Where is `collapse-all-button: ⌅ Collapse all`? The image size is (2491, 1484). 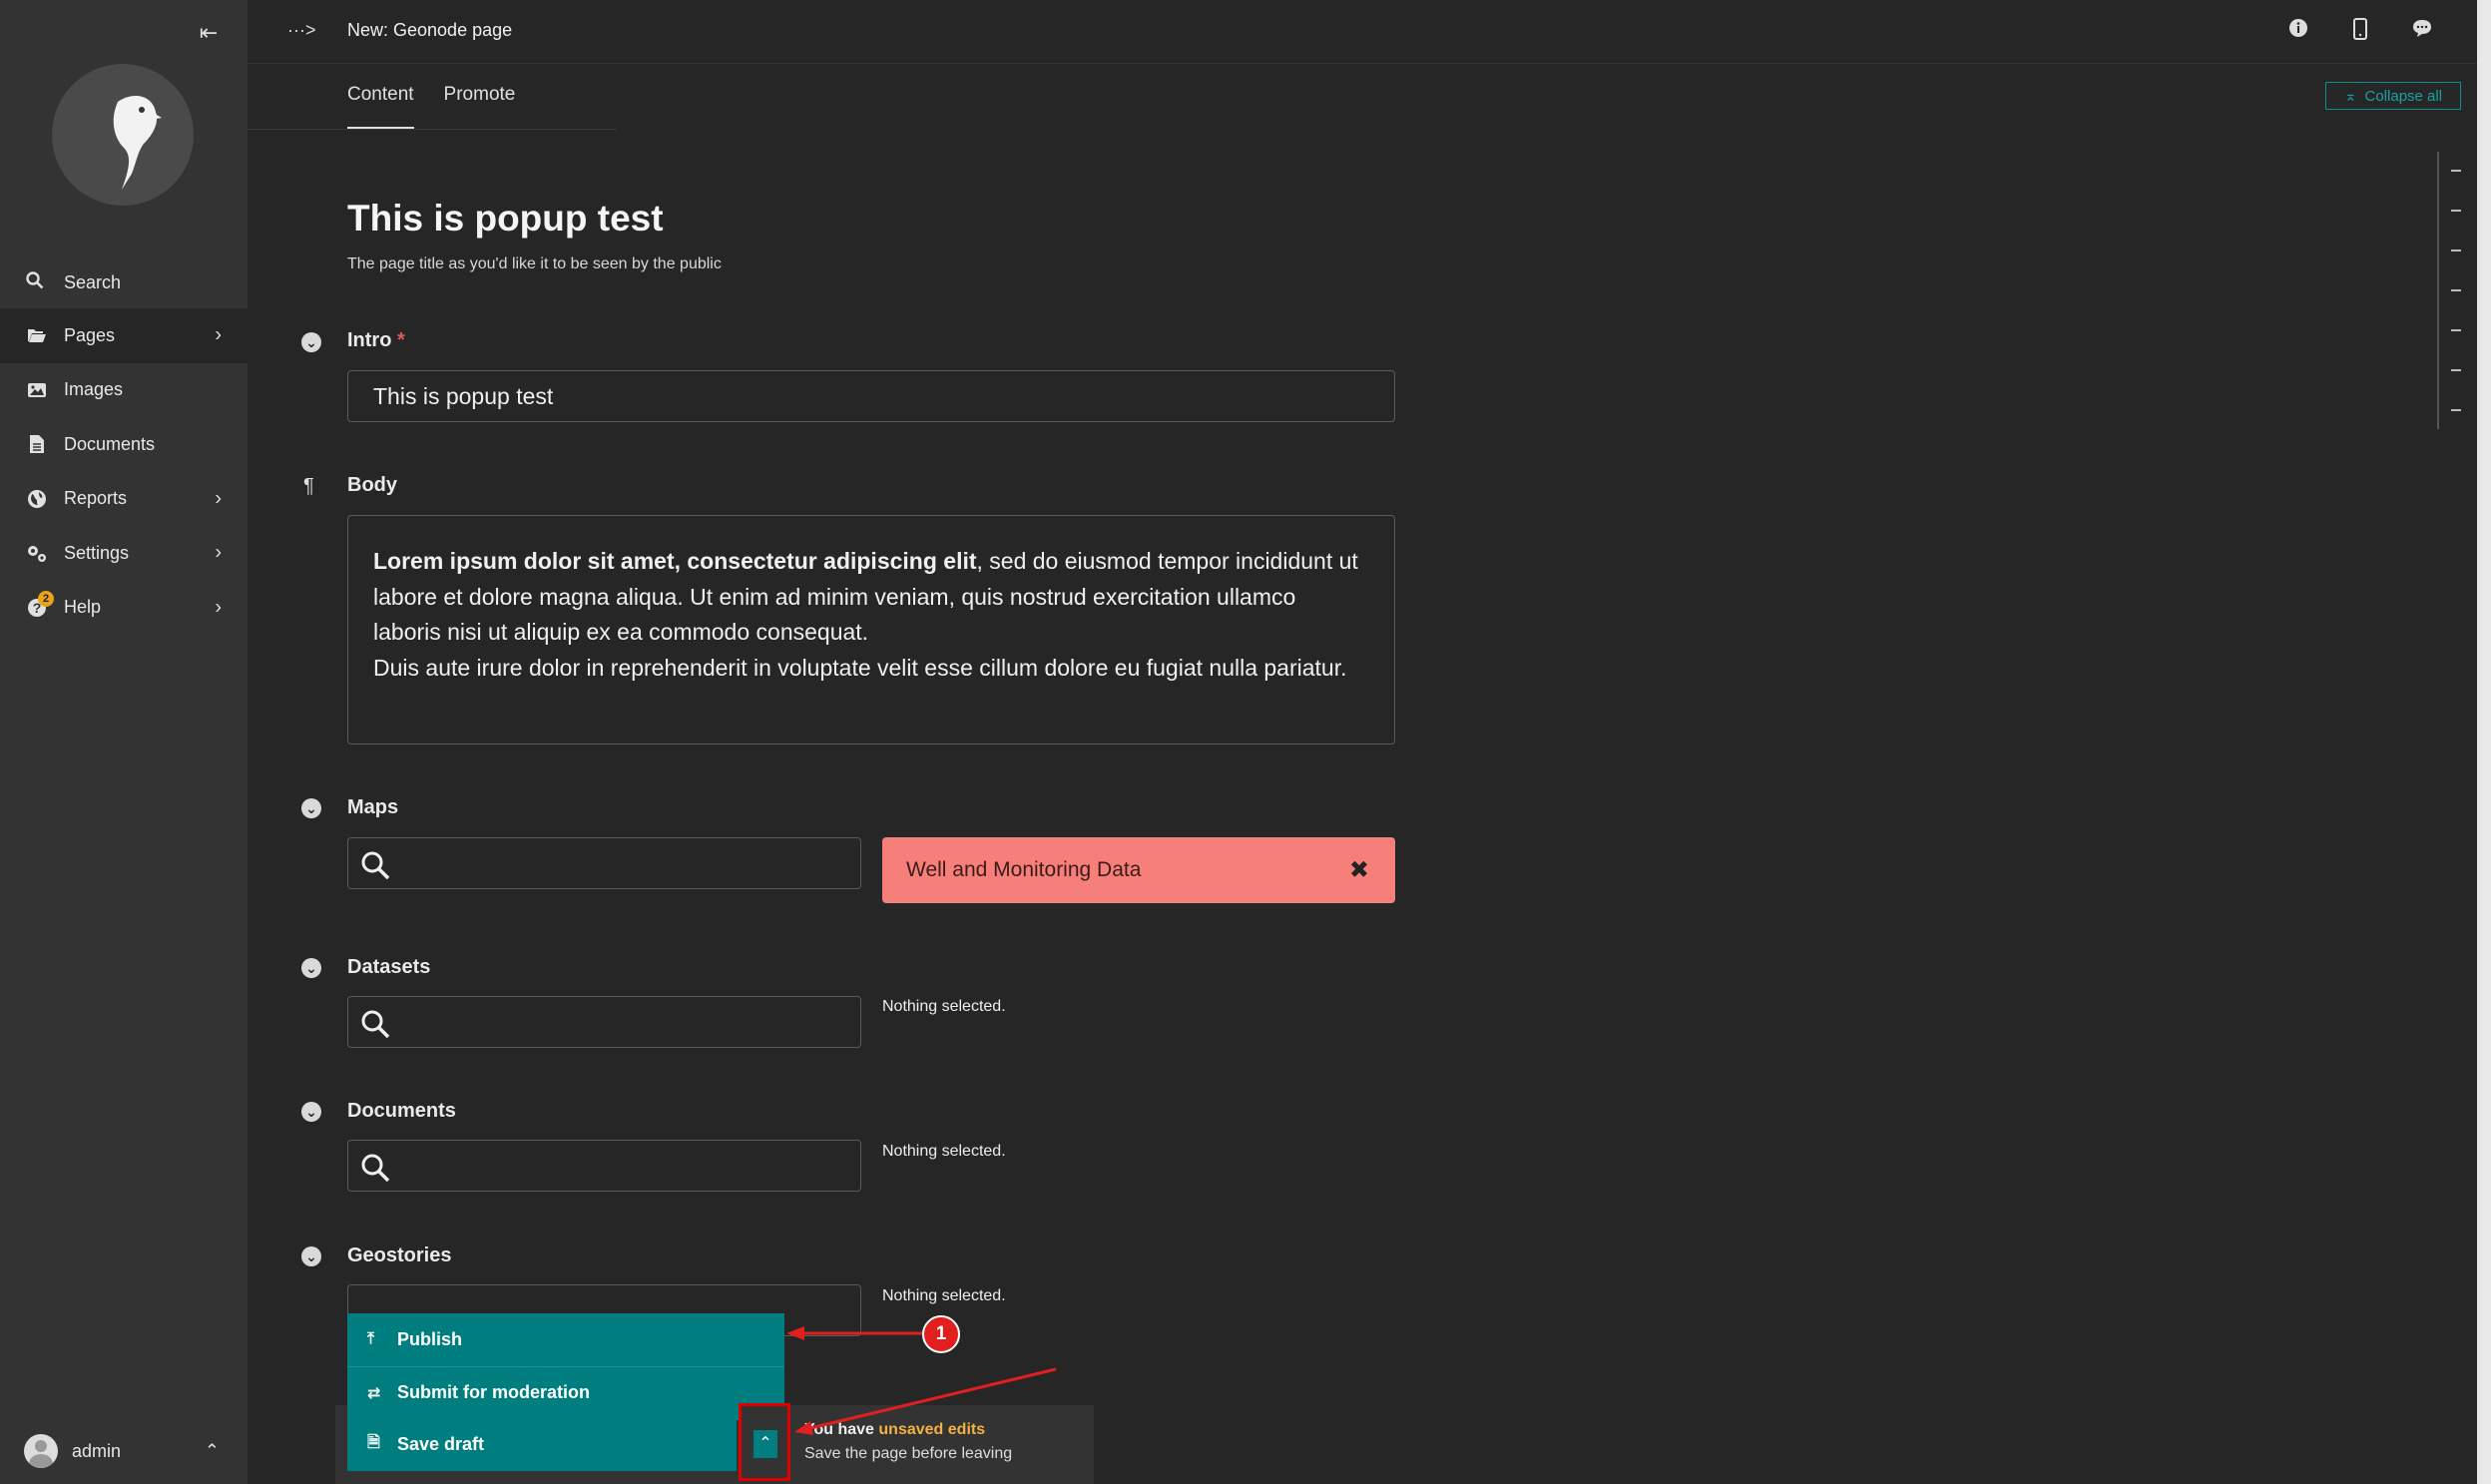
collapse-all-button: ⌅ Collapse all is located at coordinates (2393, 96).